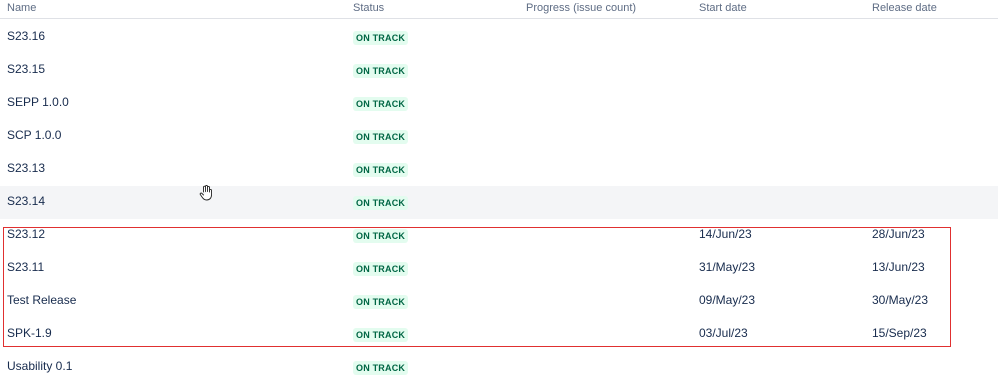  Describe the element at coordinates (26, 234) in the screenshot. I see `version-name-link: S23.12` at that location.